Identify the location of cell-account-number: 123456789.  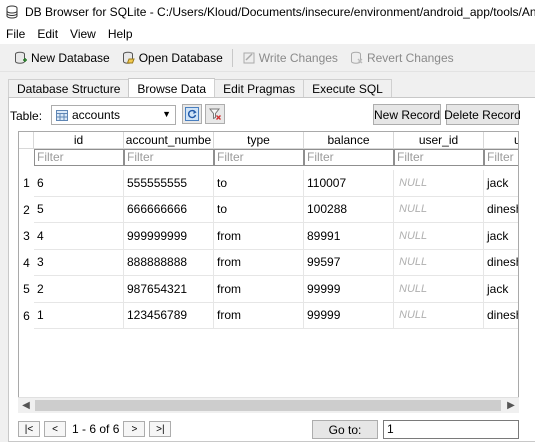
(169, 315).